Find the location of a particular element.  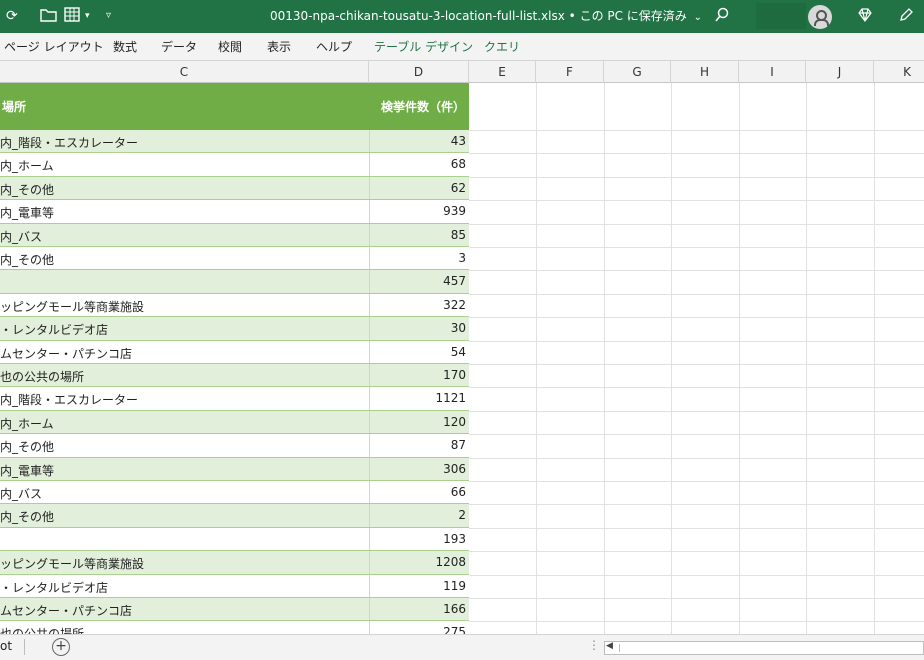

cell-count: 68 is located at coordinates (419, 164).